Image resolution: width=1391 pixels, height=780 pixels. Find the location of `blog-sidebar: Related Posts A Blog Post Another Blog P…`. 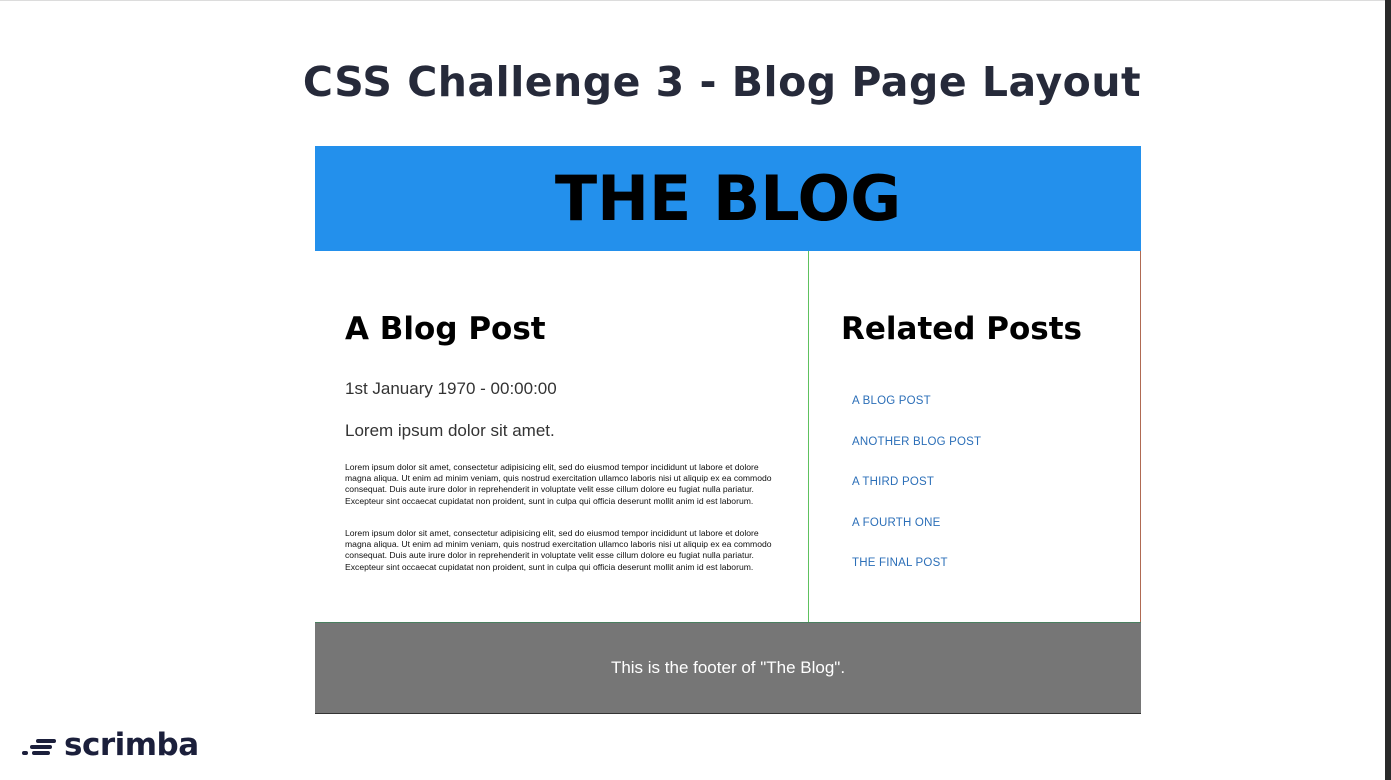

blog-sidebar: Related Posts A Blog Post Another Blog P… is located at coordinates (975, 436).